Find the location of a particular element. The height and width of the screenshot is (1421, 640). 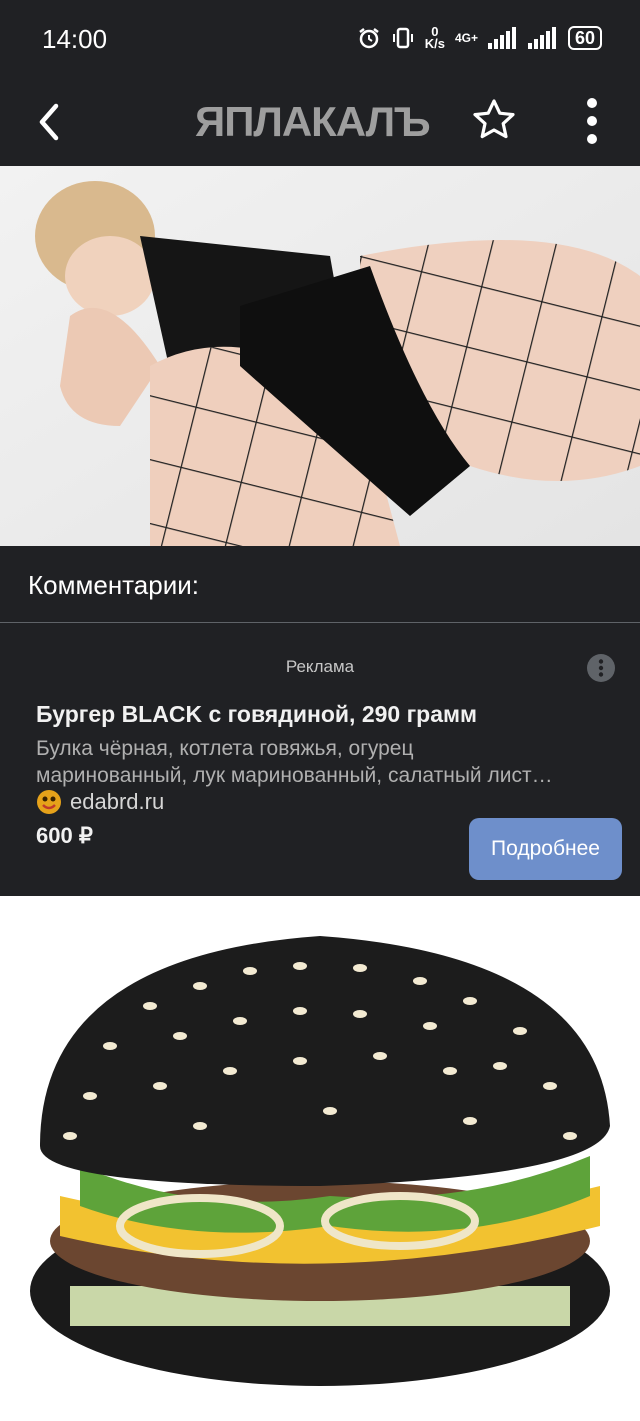

ad-details-button: Подробнее is located at coordinates (545, 849).